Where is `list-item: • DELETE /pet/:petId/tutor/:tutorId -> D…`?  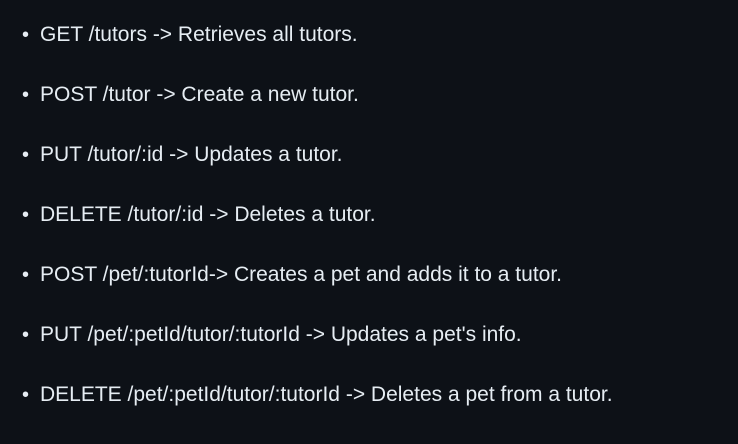 list-item: • DELETE /pet/:petId/tutor/:tutorId -> D… is located at coordinates (317, 409).